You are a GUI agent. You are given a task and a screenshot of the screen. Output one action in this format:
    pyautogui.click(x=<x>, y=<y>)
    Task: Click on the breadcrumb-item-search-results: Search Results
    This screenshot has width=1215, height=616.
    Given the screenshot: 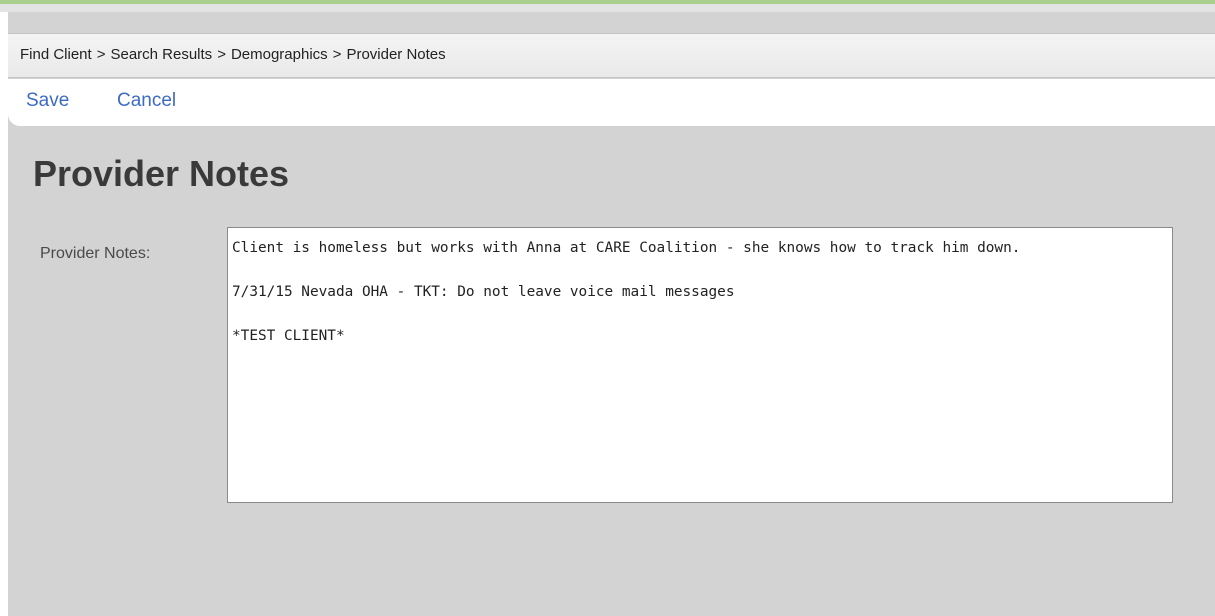 What is the action you would take?
    pyautogui.click(x=161, y=54)
    